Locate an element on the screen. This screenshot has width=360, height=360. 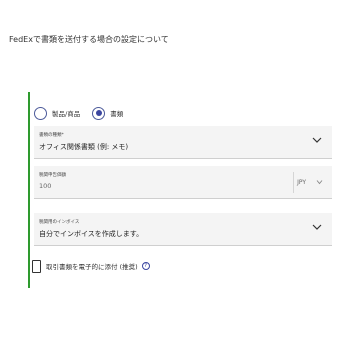
radio-documents is located at coordinates (99, 113).